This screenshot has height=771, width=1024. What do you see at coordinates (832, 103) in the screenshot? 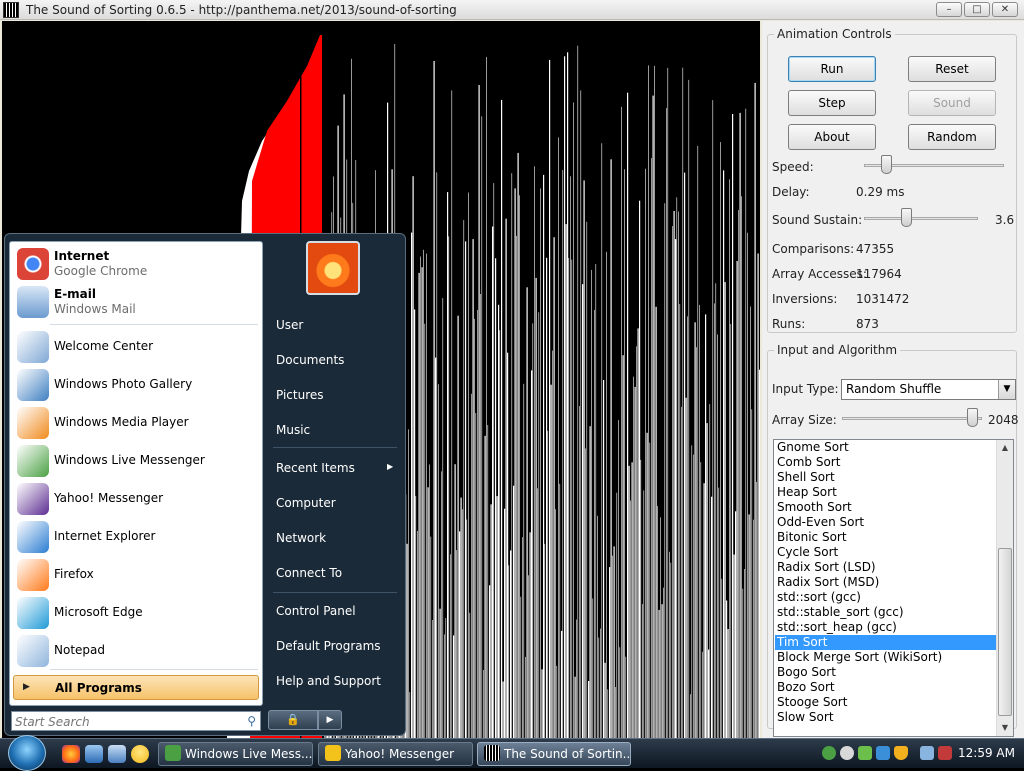
I see `step-button: Step` at bounding box center [832, 103].